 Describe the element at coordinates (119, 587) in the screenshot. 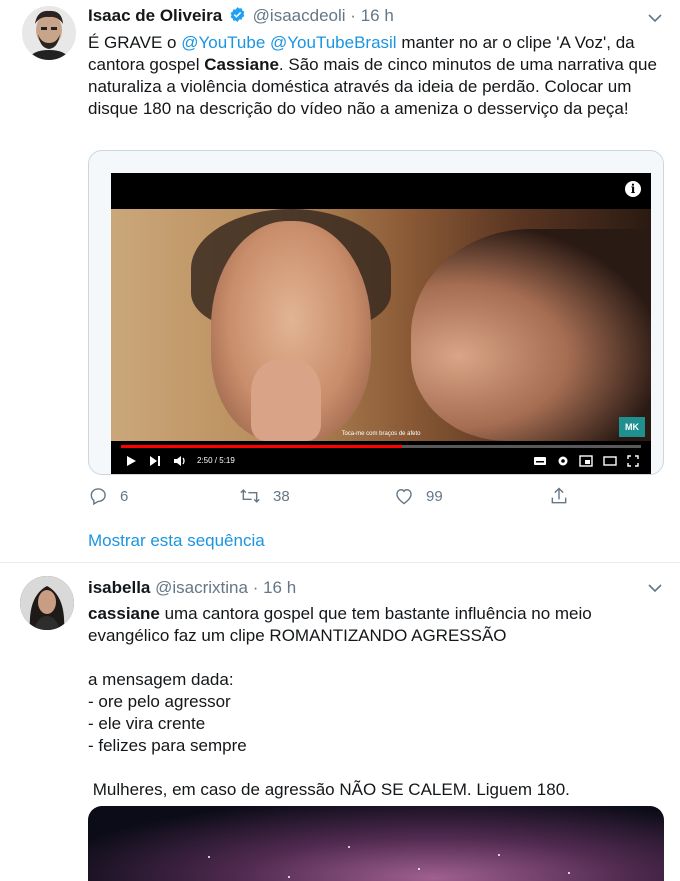

I see `author-name: isabella` at that location.